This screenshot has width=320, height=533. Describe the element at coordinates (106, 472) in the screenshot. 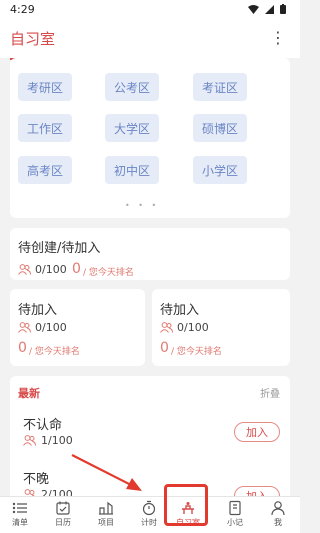

I see `annotation-arrow` at that location.